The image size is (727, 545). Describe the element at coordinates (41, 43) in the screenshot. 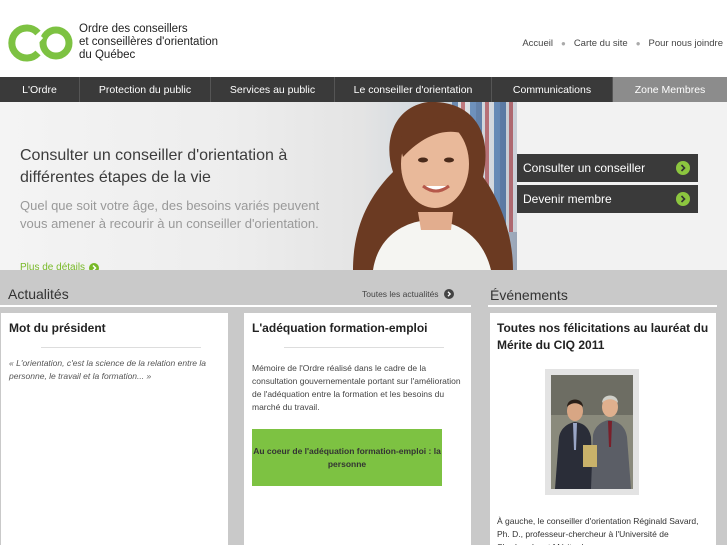

I see `ordre-logo-icon` at that location.